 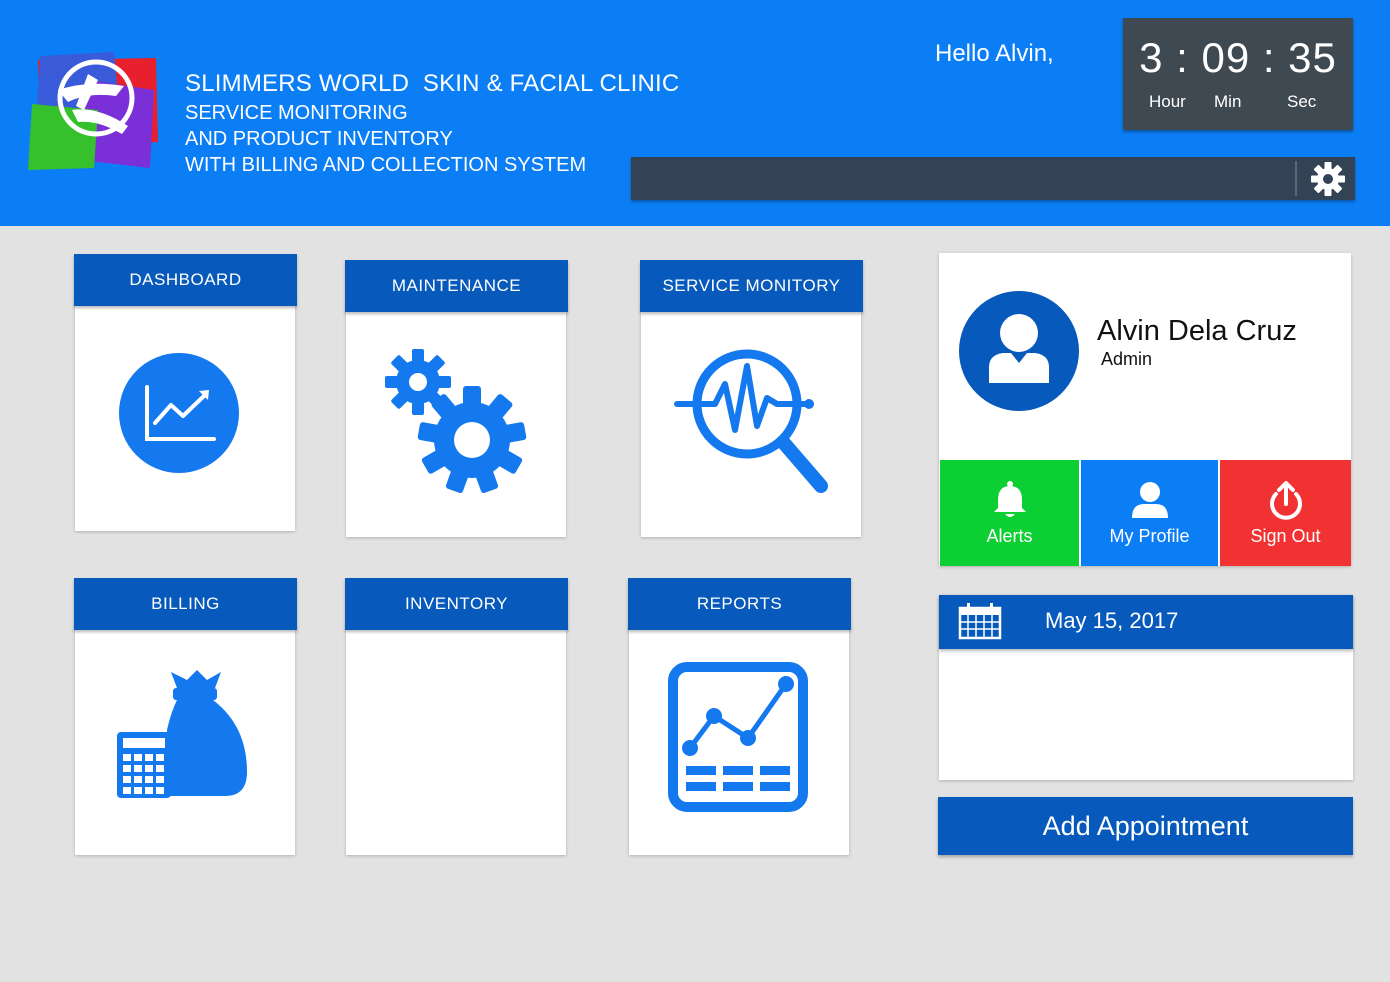 What do you see at coordinates (963, 178) in the screenshot?
I see `search-input` at bounding box center [963, 178].